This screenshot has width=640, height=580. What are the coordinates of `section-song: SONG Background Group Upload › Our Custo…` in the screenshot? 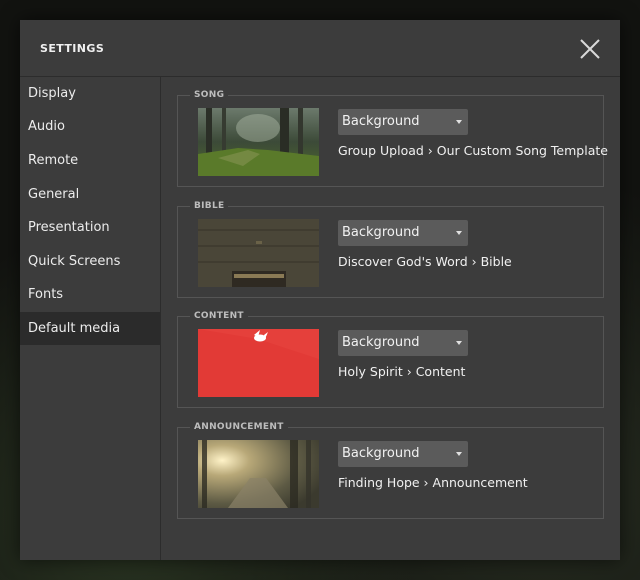 It's located at (392, 138).